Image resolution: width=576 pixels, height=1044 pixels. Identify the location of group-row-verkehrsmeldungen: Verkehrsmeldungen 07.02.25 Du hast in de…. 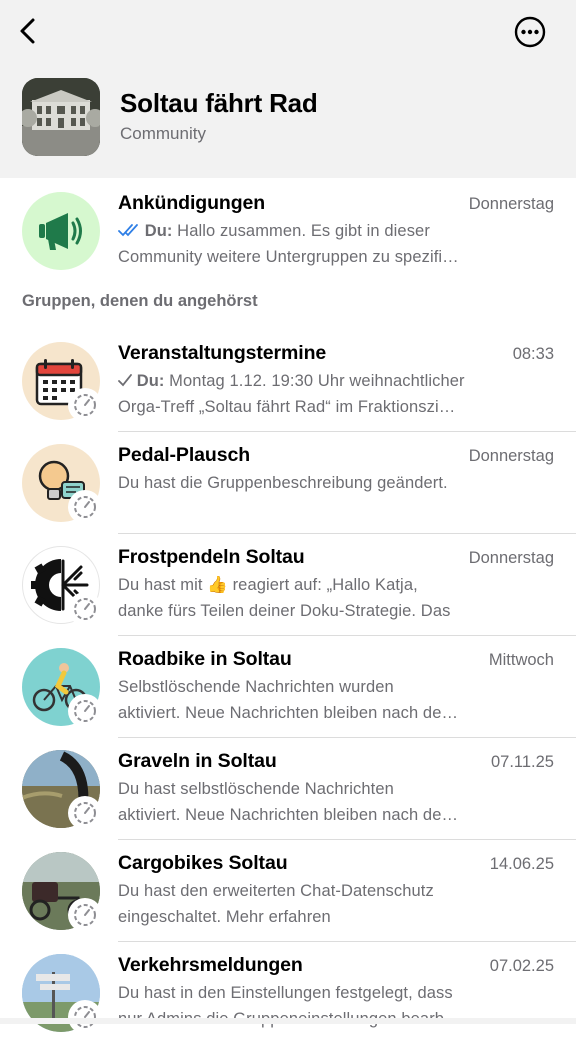
(288, 993).